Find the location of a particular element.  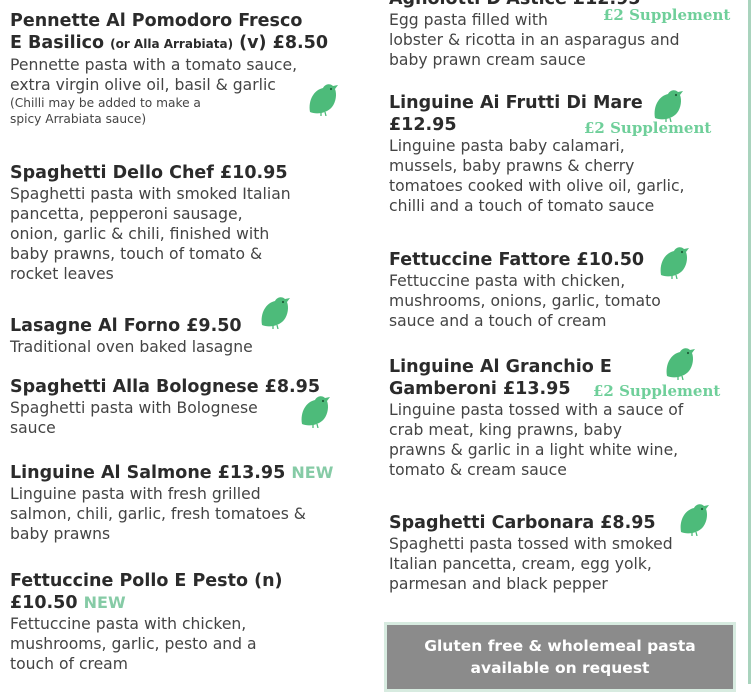

item-description: Fettuccine pasta with chicken, is located at coordinates (128, 624).